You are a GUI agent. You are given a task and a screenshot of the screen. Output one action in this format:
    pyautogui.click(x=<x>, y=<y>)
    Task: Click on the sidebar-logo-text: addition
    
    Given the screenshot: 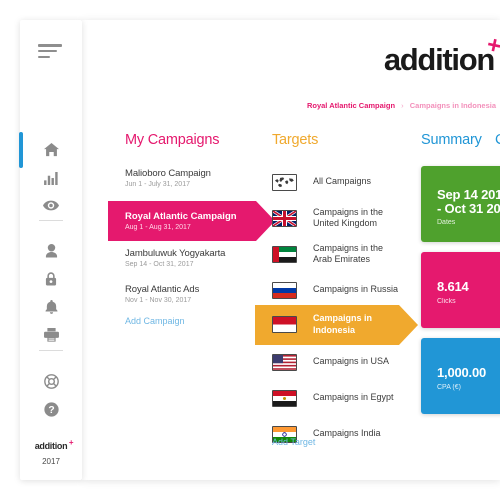 What is the action you would take?
    pyautogui.click(x=51, y=446)
    